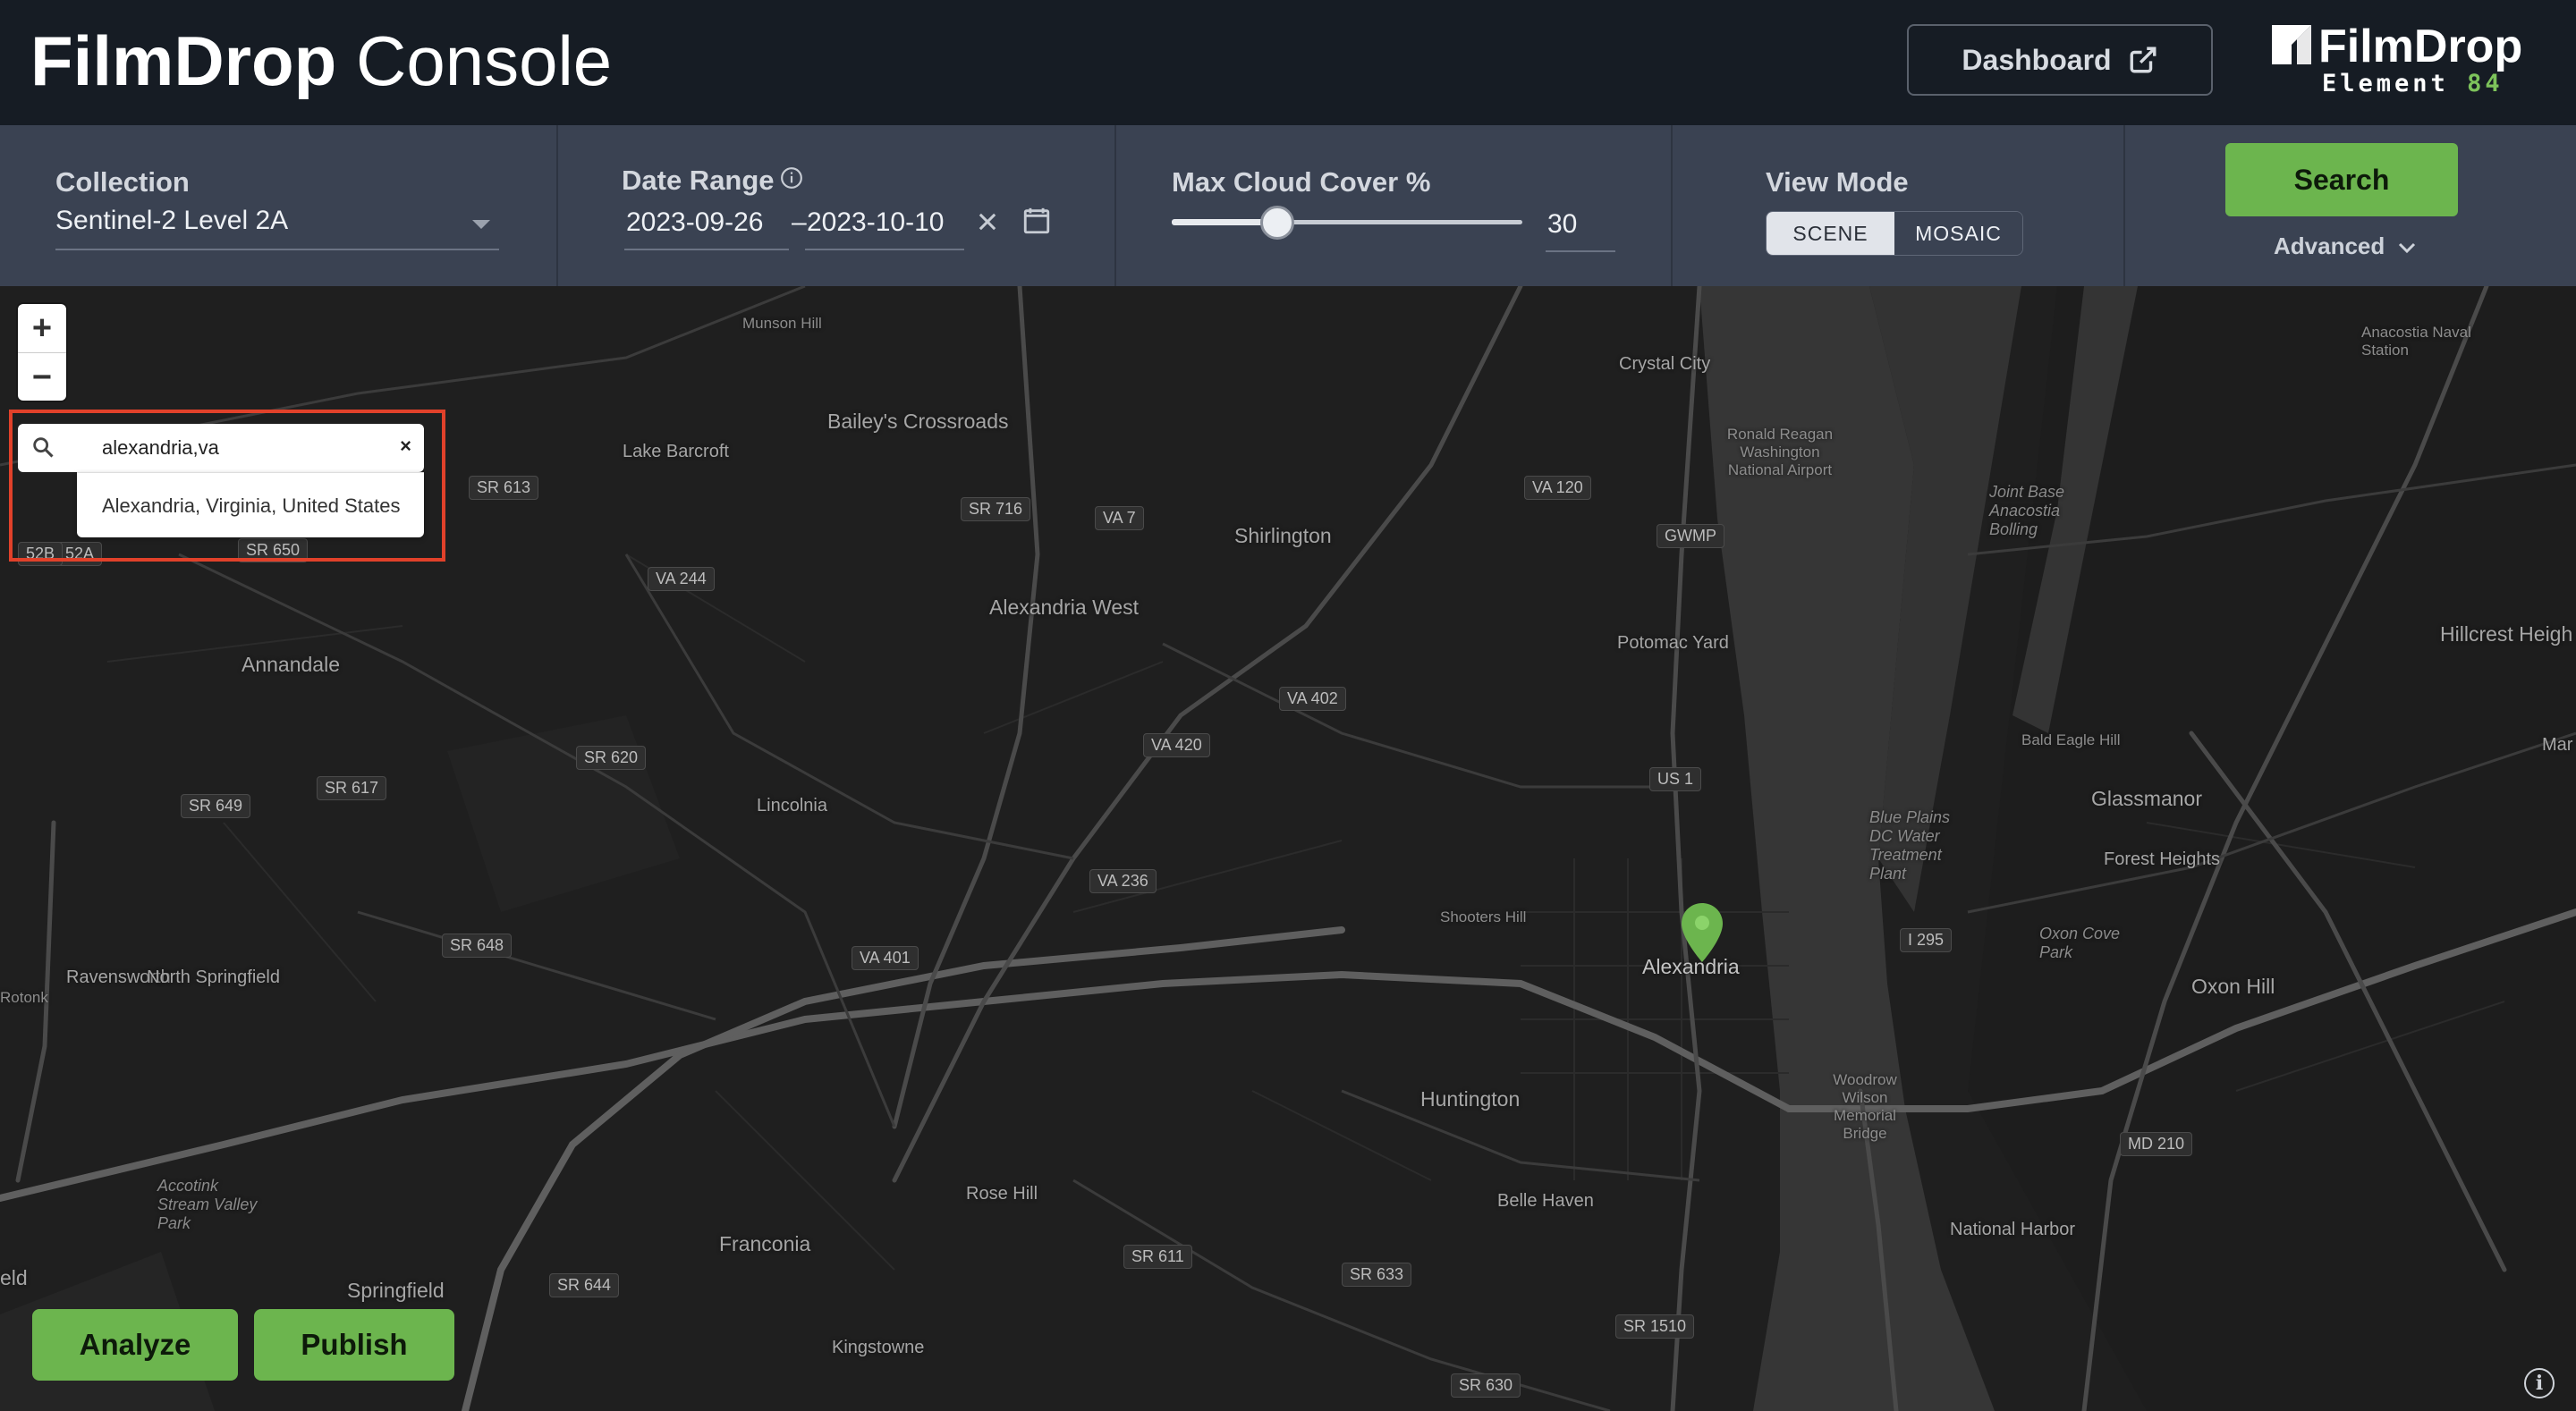  What do you see at coordinates (876, 222) in the screenshot?
I see `date-end-value: 2023-10-10` at bounding box center [876, 222].